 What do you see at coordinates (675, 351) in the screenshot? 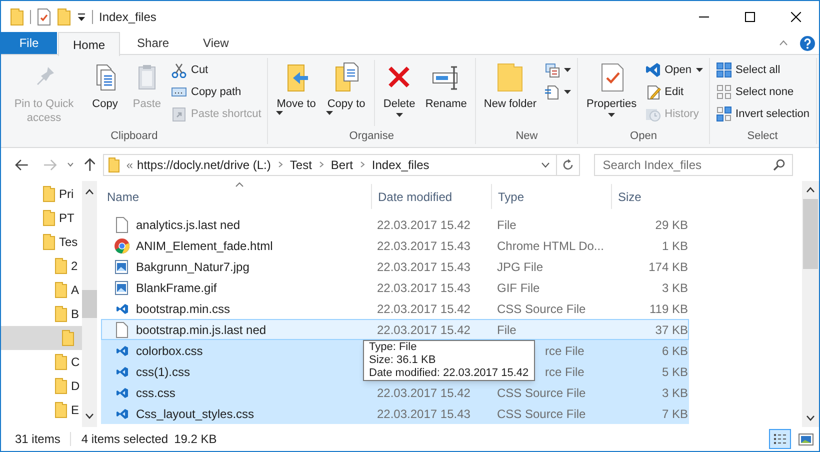
I see `size-cell: 6 KB` at bounding box center [675, 351].